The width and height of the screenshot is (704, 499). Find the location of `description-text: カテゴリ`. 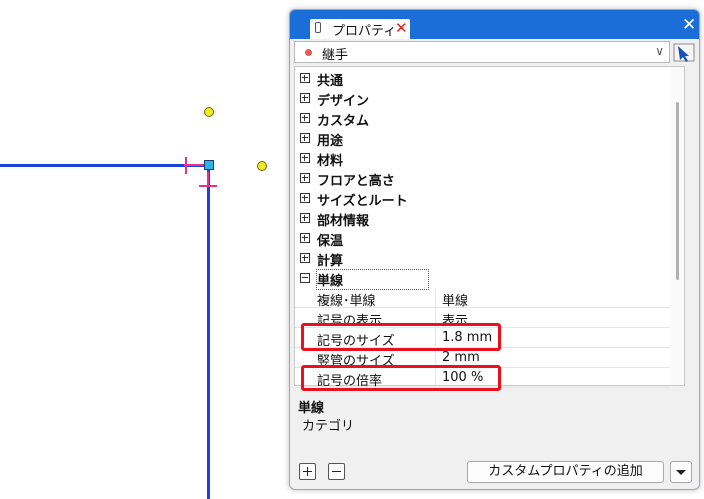

description-text: カテゴリ is located at coordinates (328, 426).